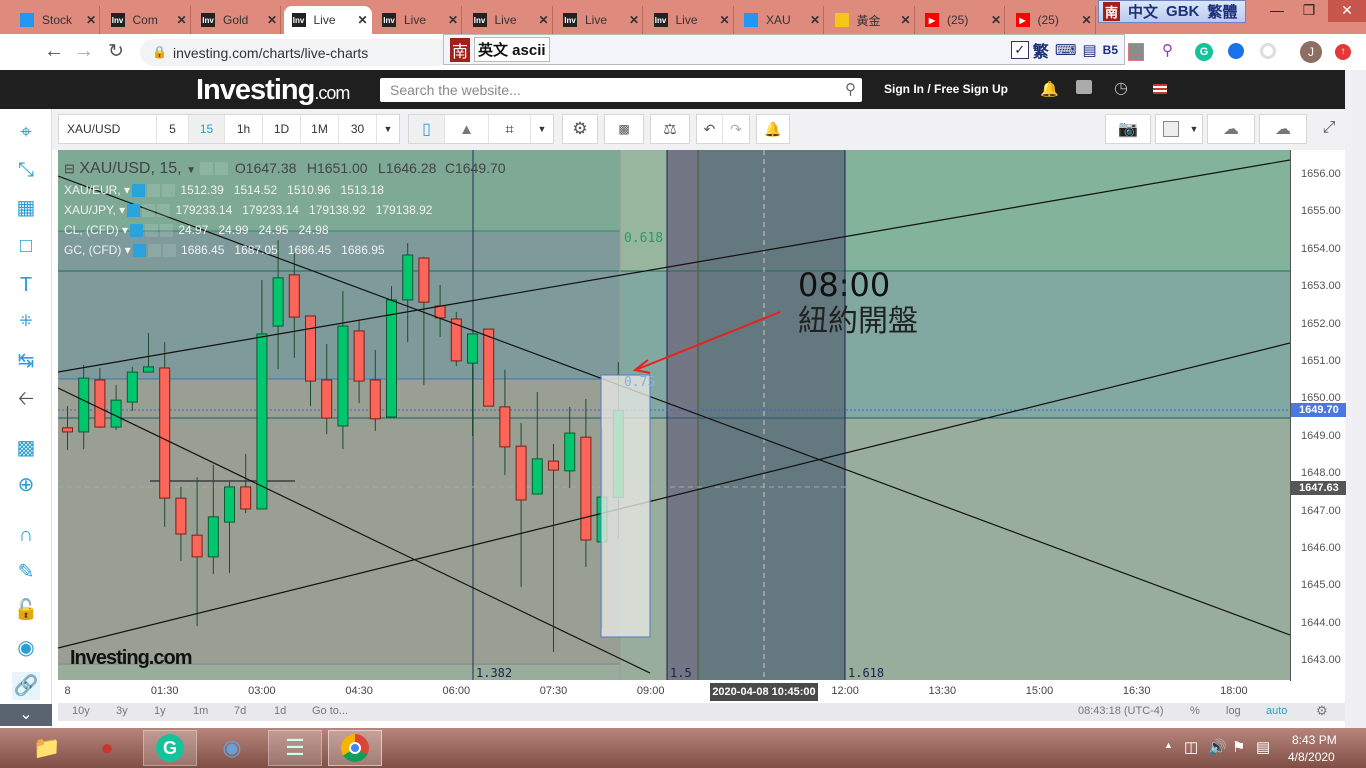  I want to click on ring-extension-icon, so click(1268, 51).